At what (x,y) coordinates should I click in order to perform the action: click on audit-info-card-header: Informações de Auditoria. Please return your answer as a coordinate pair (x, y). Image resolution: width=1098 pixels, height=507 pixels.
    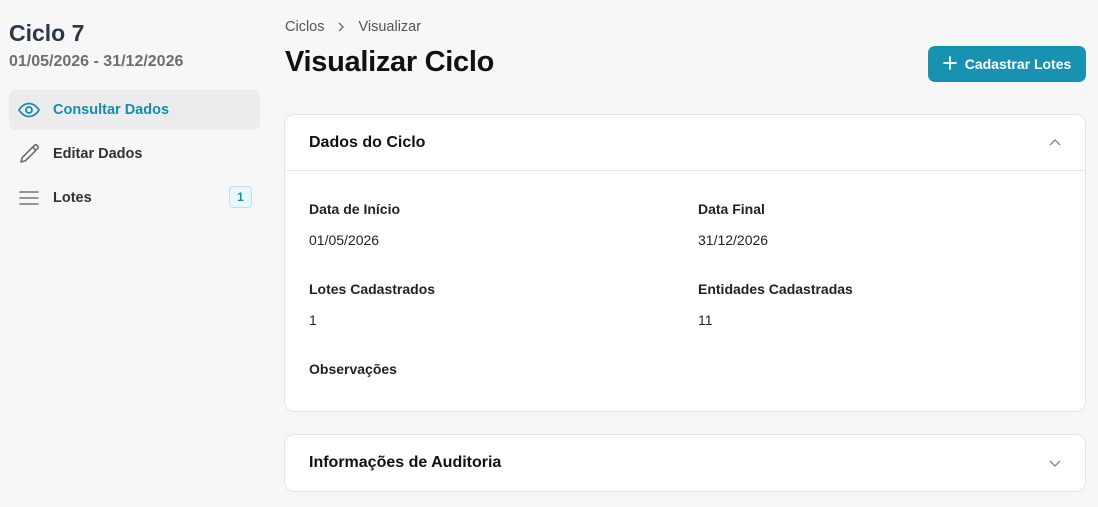
    Looking at the image, I should click on (685, 463).